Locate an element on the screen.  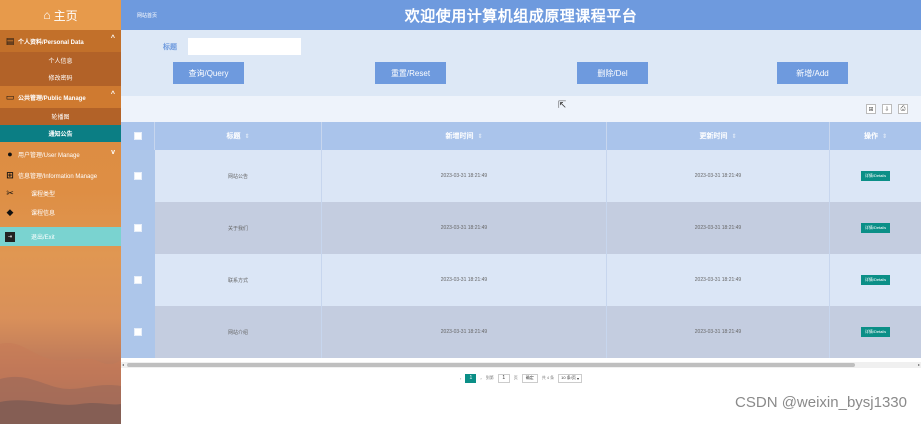
sidebar-group-info: ⊞ 信息管理/Information Manage is located at coordinates (60, 175).